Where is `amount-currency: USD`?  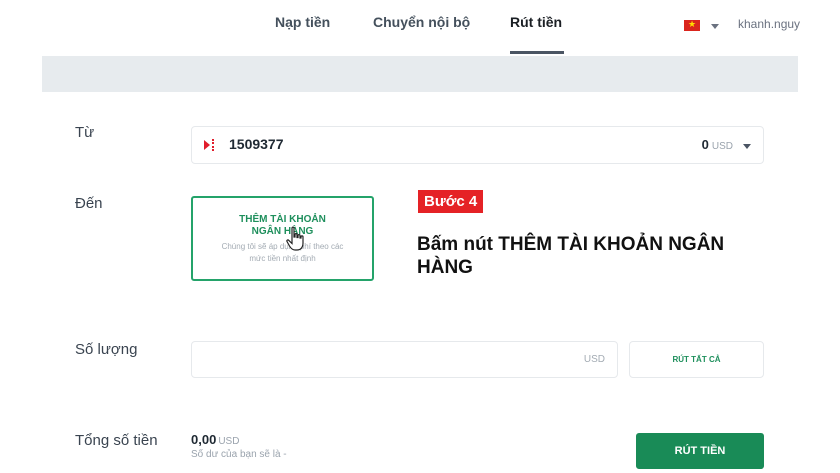 amount-currency: USD is located at coordinates (594, 359).